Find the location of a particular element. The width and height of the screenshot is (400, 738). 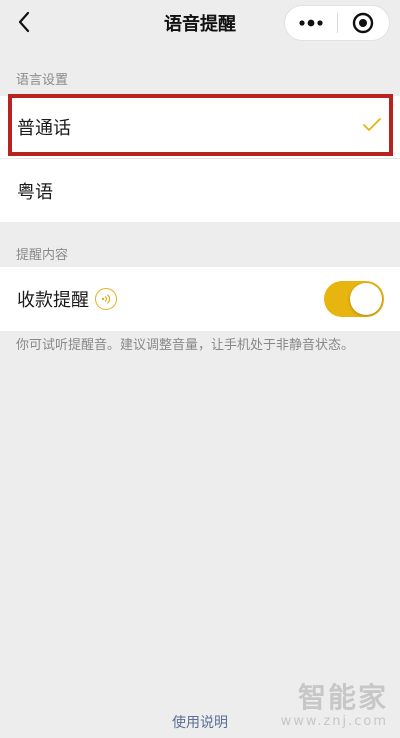

watermark-main: 智能家 is located at coordinates (342, 697).